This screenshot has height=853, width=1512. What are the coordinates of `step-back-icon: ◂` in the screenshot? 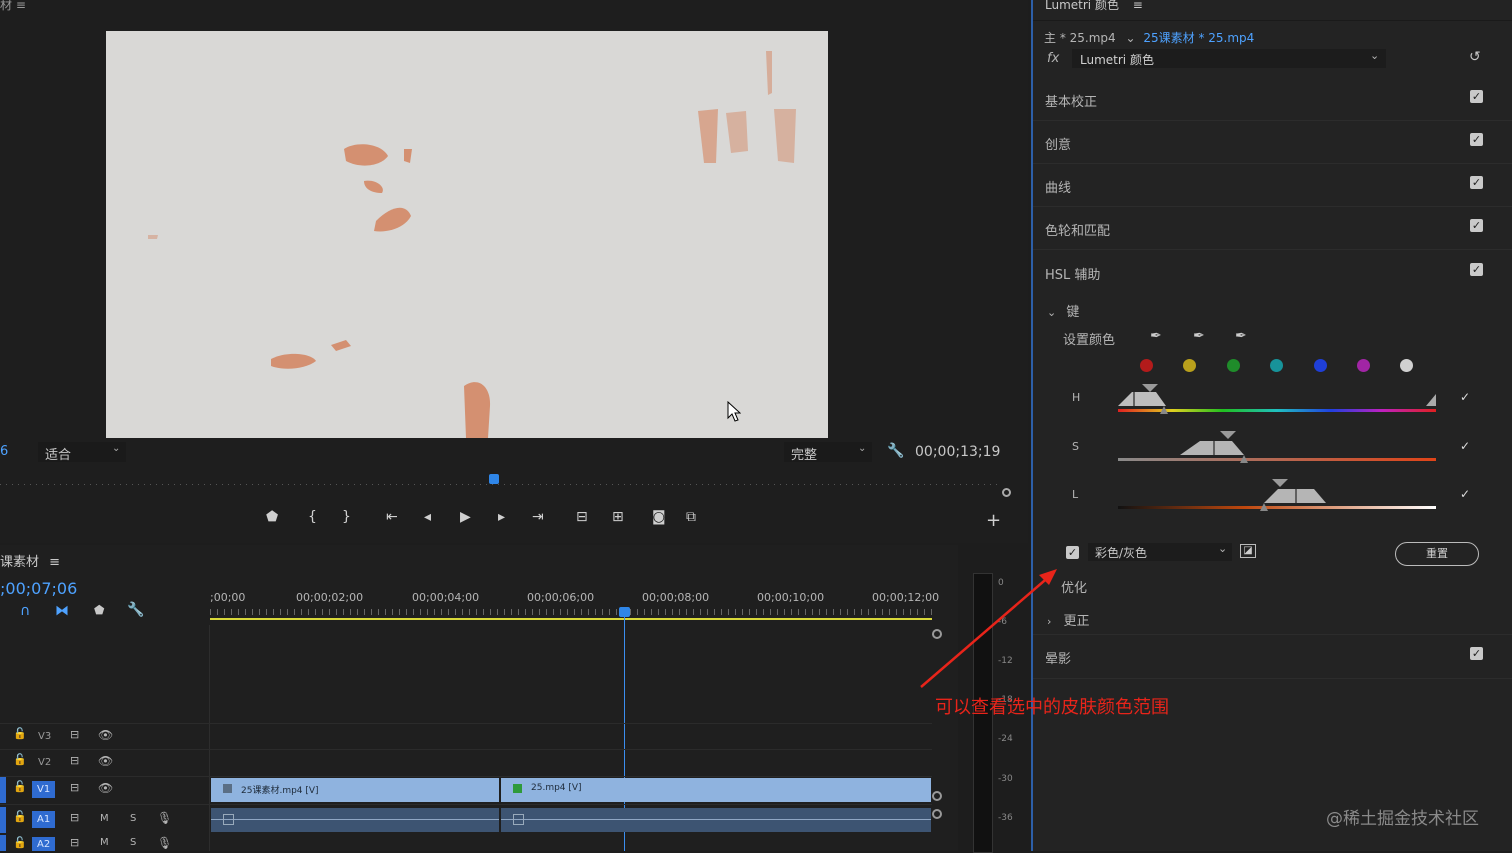 It's located at (427, 517).